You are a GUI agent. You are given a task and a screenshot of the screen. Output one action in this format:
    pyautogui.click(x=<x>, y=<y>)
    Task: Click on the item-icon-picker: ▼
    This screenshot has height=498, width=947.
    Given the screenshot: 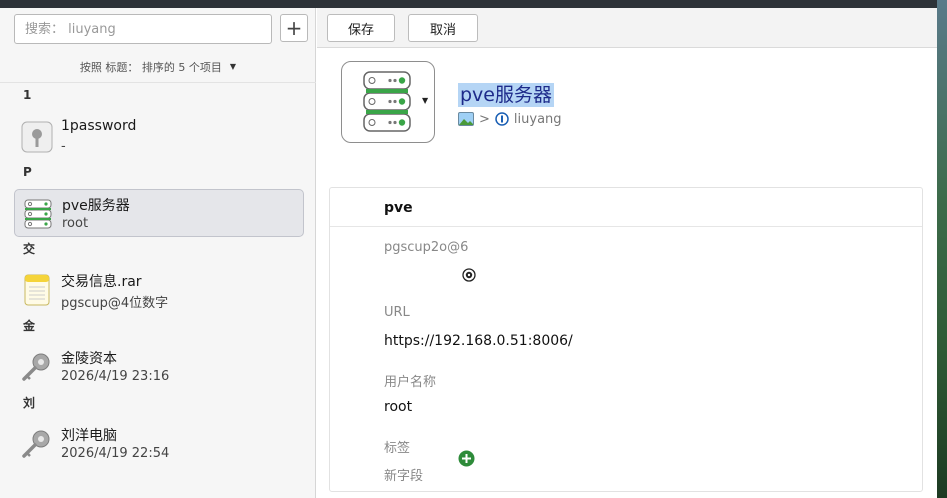 What is the action you would take?
    pyautogui.click(x=388, y=102)
    